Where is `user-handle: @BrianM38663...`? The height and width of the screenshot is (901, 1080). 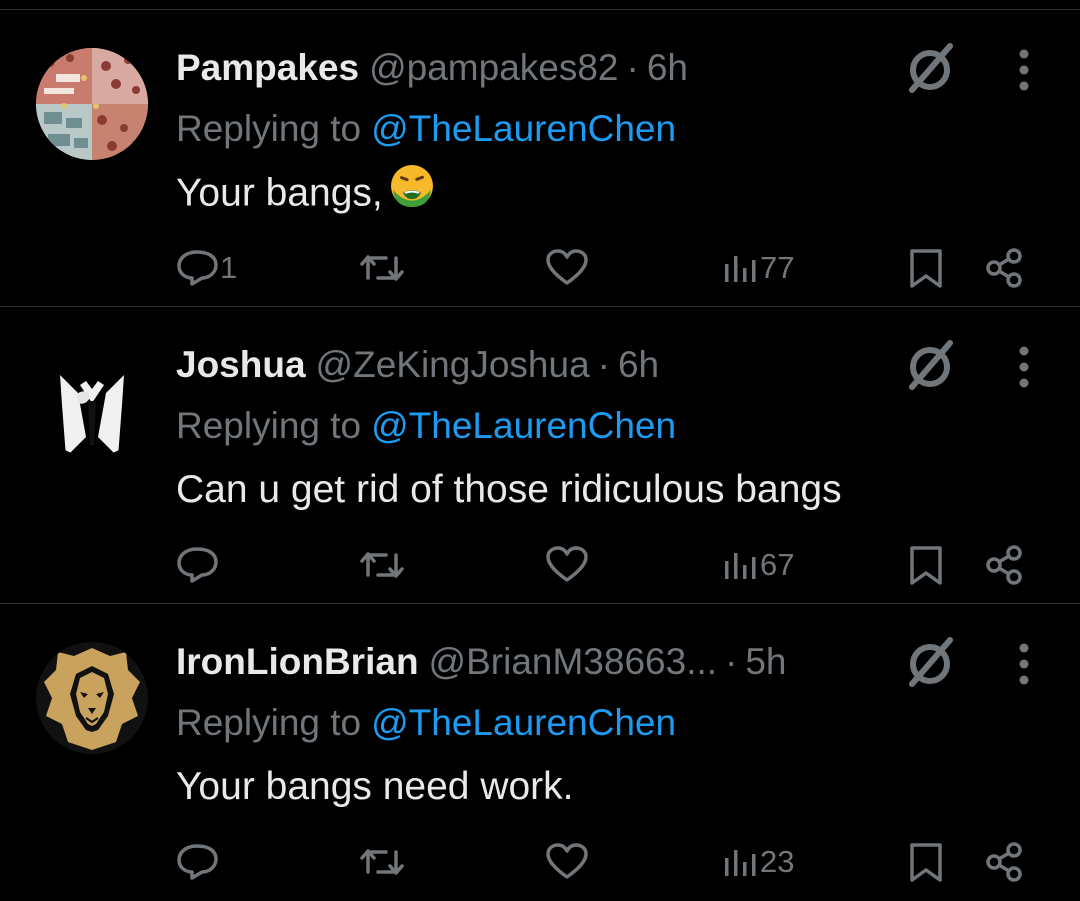 user-handle: @BrianM38663... is located at coordinates (573, 661).